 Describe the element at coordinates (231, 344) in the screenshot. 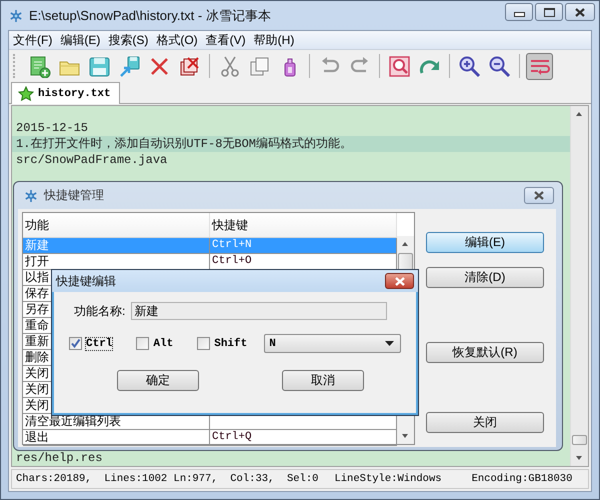

I see `checkbox-label: Shift` at that location.